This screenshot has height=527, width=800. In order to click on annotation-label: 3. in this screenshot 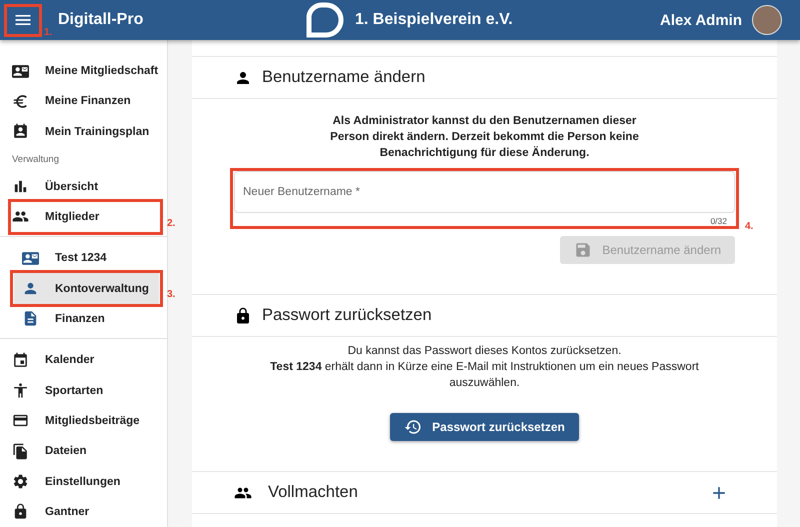, I will do `click(171, 294)`.